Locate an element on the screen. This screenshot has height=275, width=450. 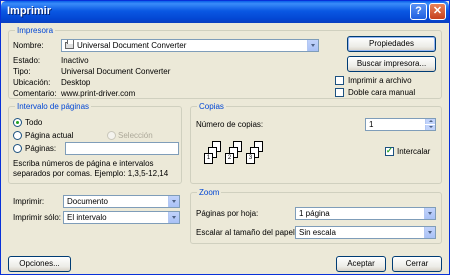
print-to-file-label: Imprimir a archivo is located at coordinates (380, 81).